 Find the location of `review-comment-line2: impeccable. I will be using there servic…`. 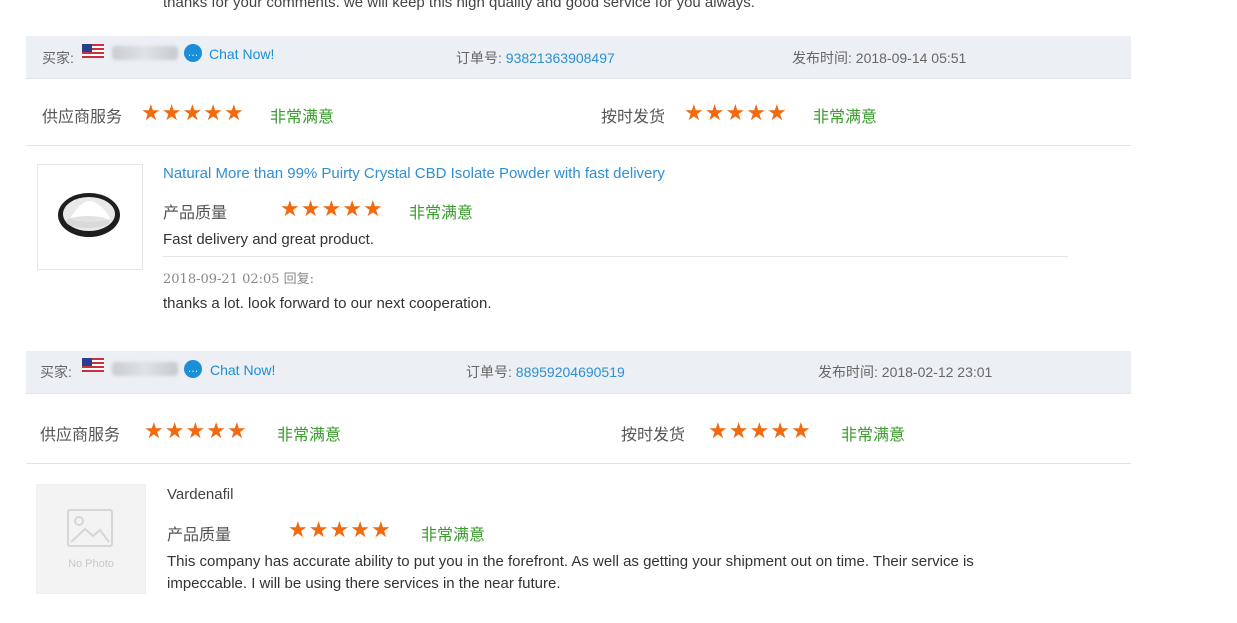

review-comment-line2: impeccable. I will be using there servic… is located at coordinates (364, 583).